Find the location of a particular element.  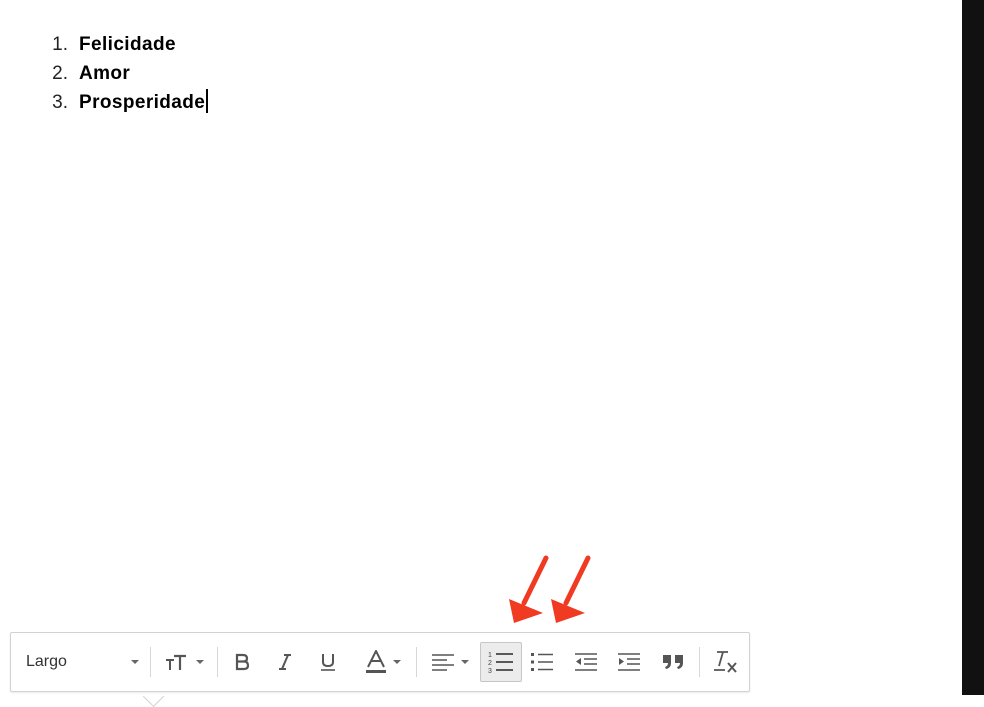

formatting-toolbar: Largo 1 2 3 is located at coordinates (380, 662).